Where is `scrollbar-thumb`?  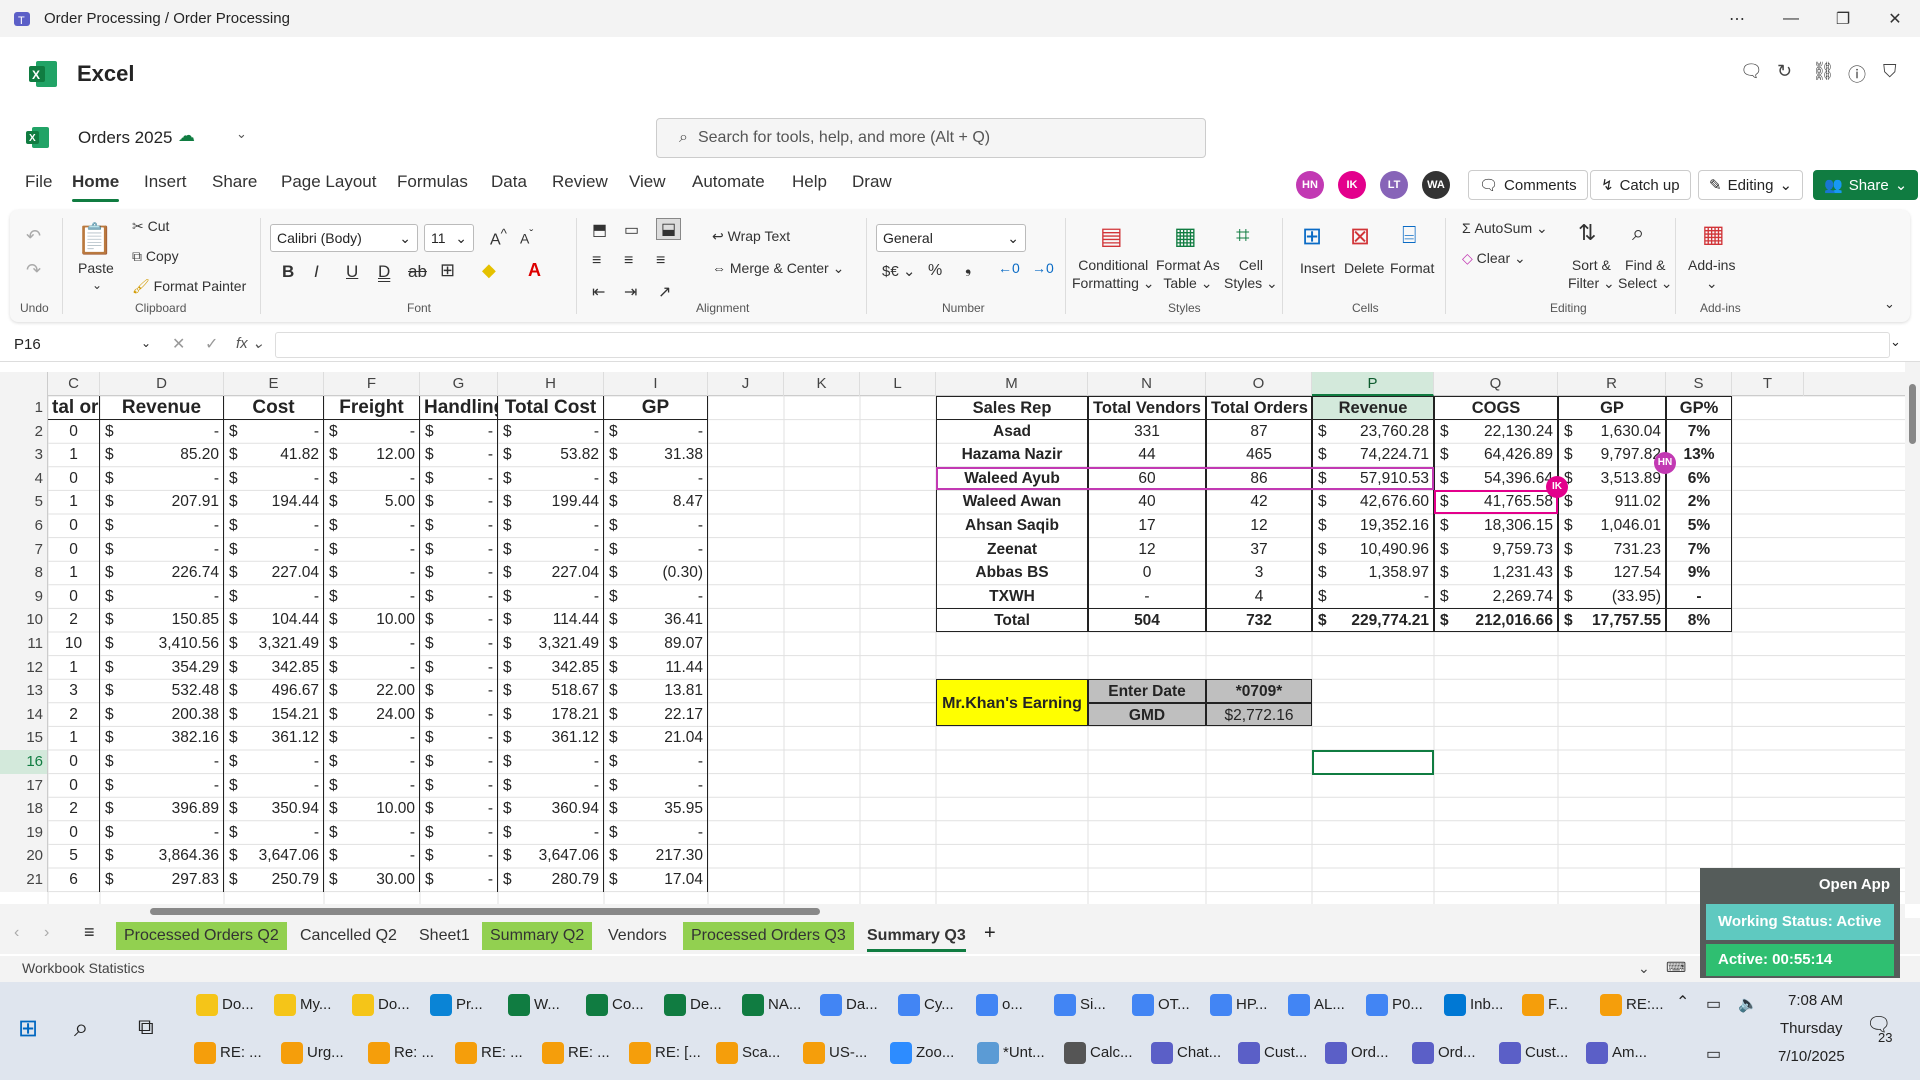 scrollbar-thumb is located at coordinates (1912, 414).